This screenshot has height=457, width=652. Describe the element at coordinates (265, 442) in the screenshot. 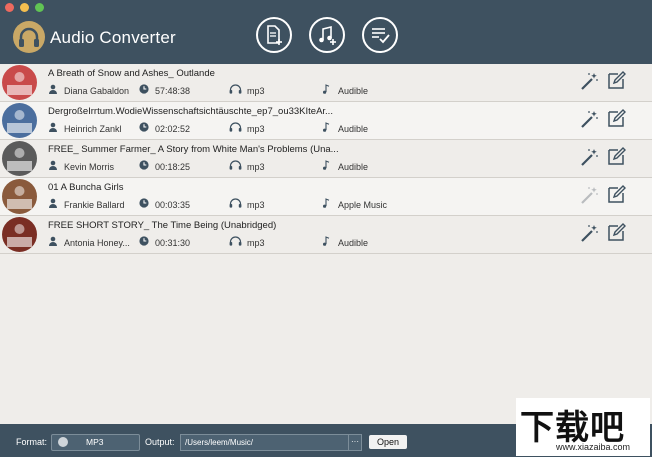

I see `output-path-field: /Users/leem/Music/` at that location.